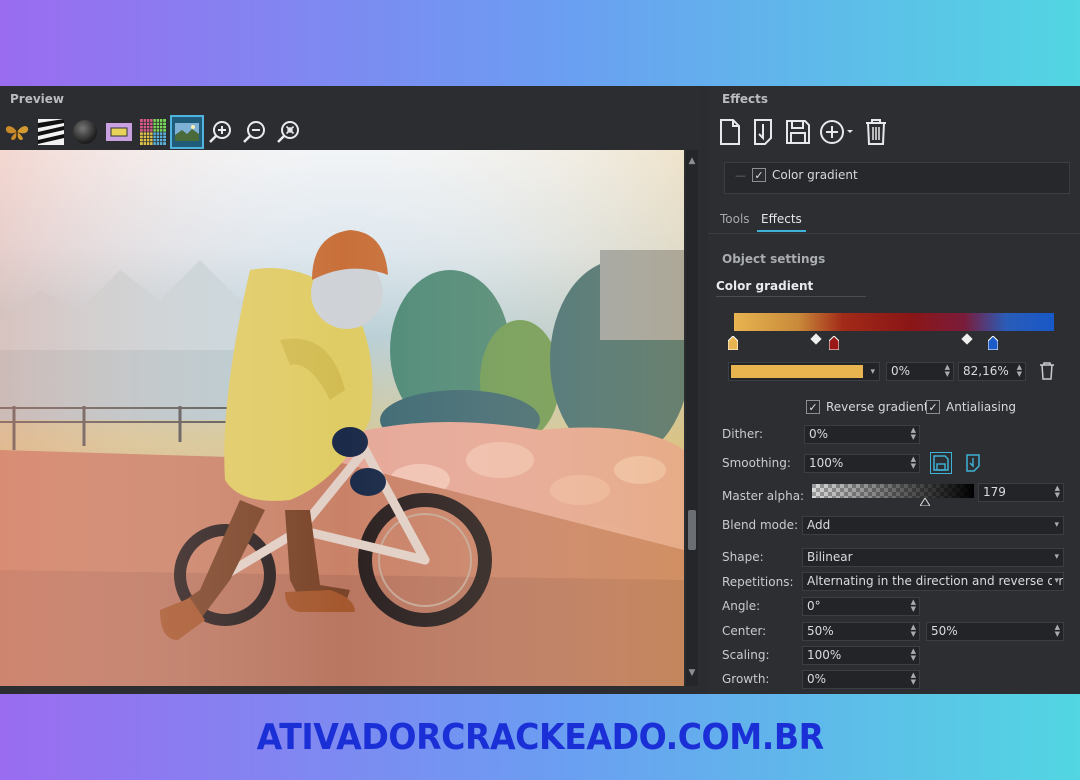  Describe the element at coordinates (743, 434) in the screenshot. I see `dither-label: Dither:` at that location.